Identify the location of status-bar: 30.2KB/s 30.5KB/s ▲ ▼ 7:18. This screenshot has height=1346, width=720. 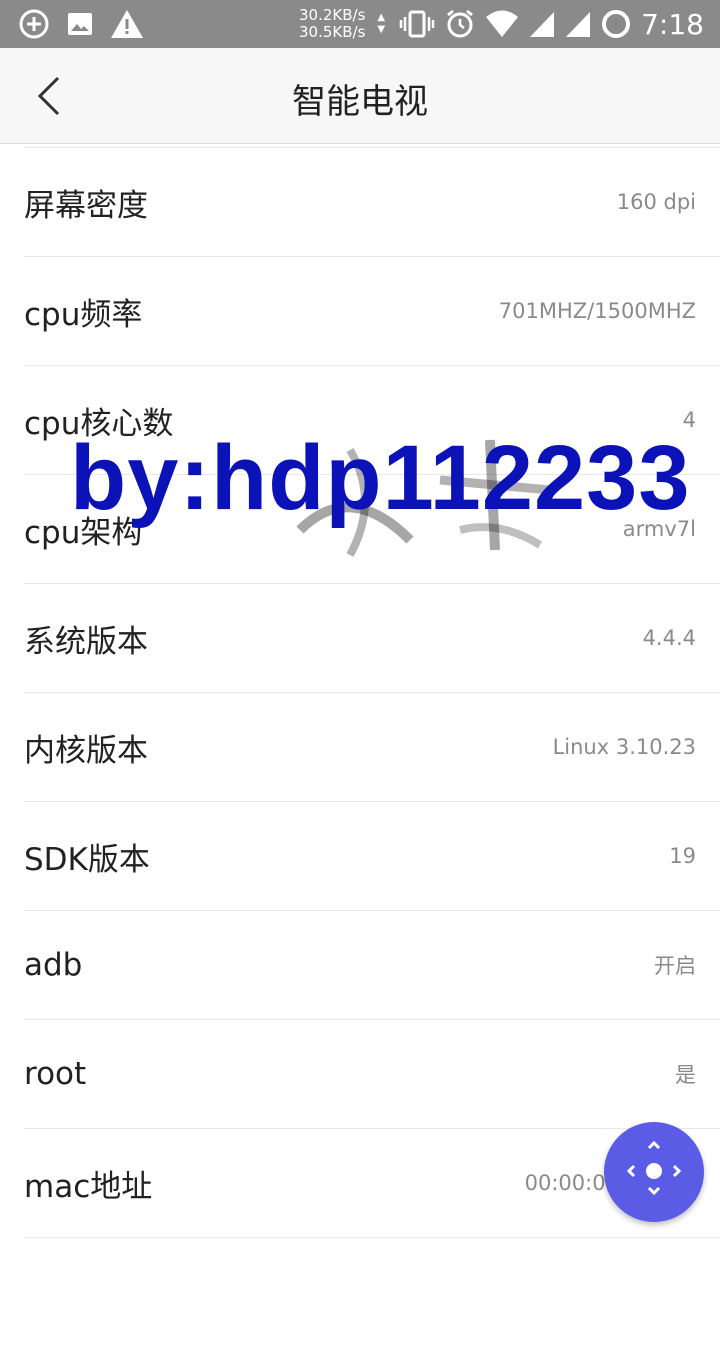
(360, 24).